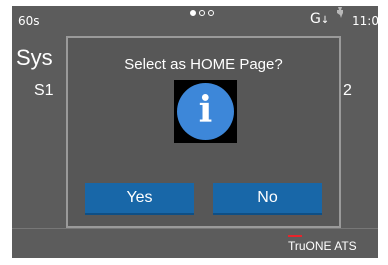 The width and height of the screenshot is (388, 265). What do you see at coordinates (267, 199) in the screenshot?
I see `no-button: No` at bounding box center [267, 199].